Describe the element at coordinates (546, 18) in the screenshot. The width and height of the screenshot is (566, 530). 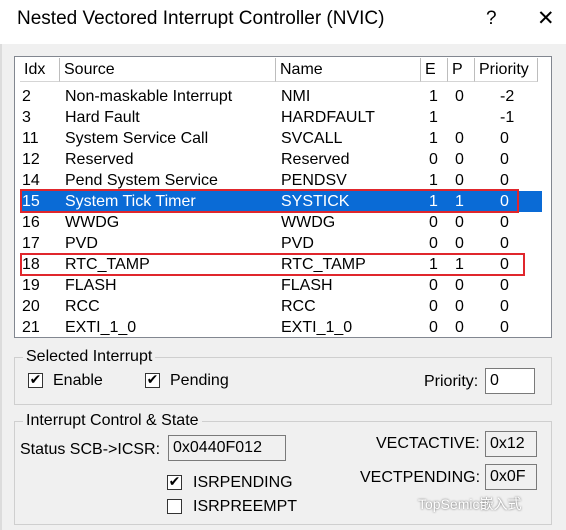
I see `close-icon: ✕` at that location.